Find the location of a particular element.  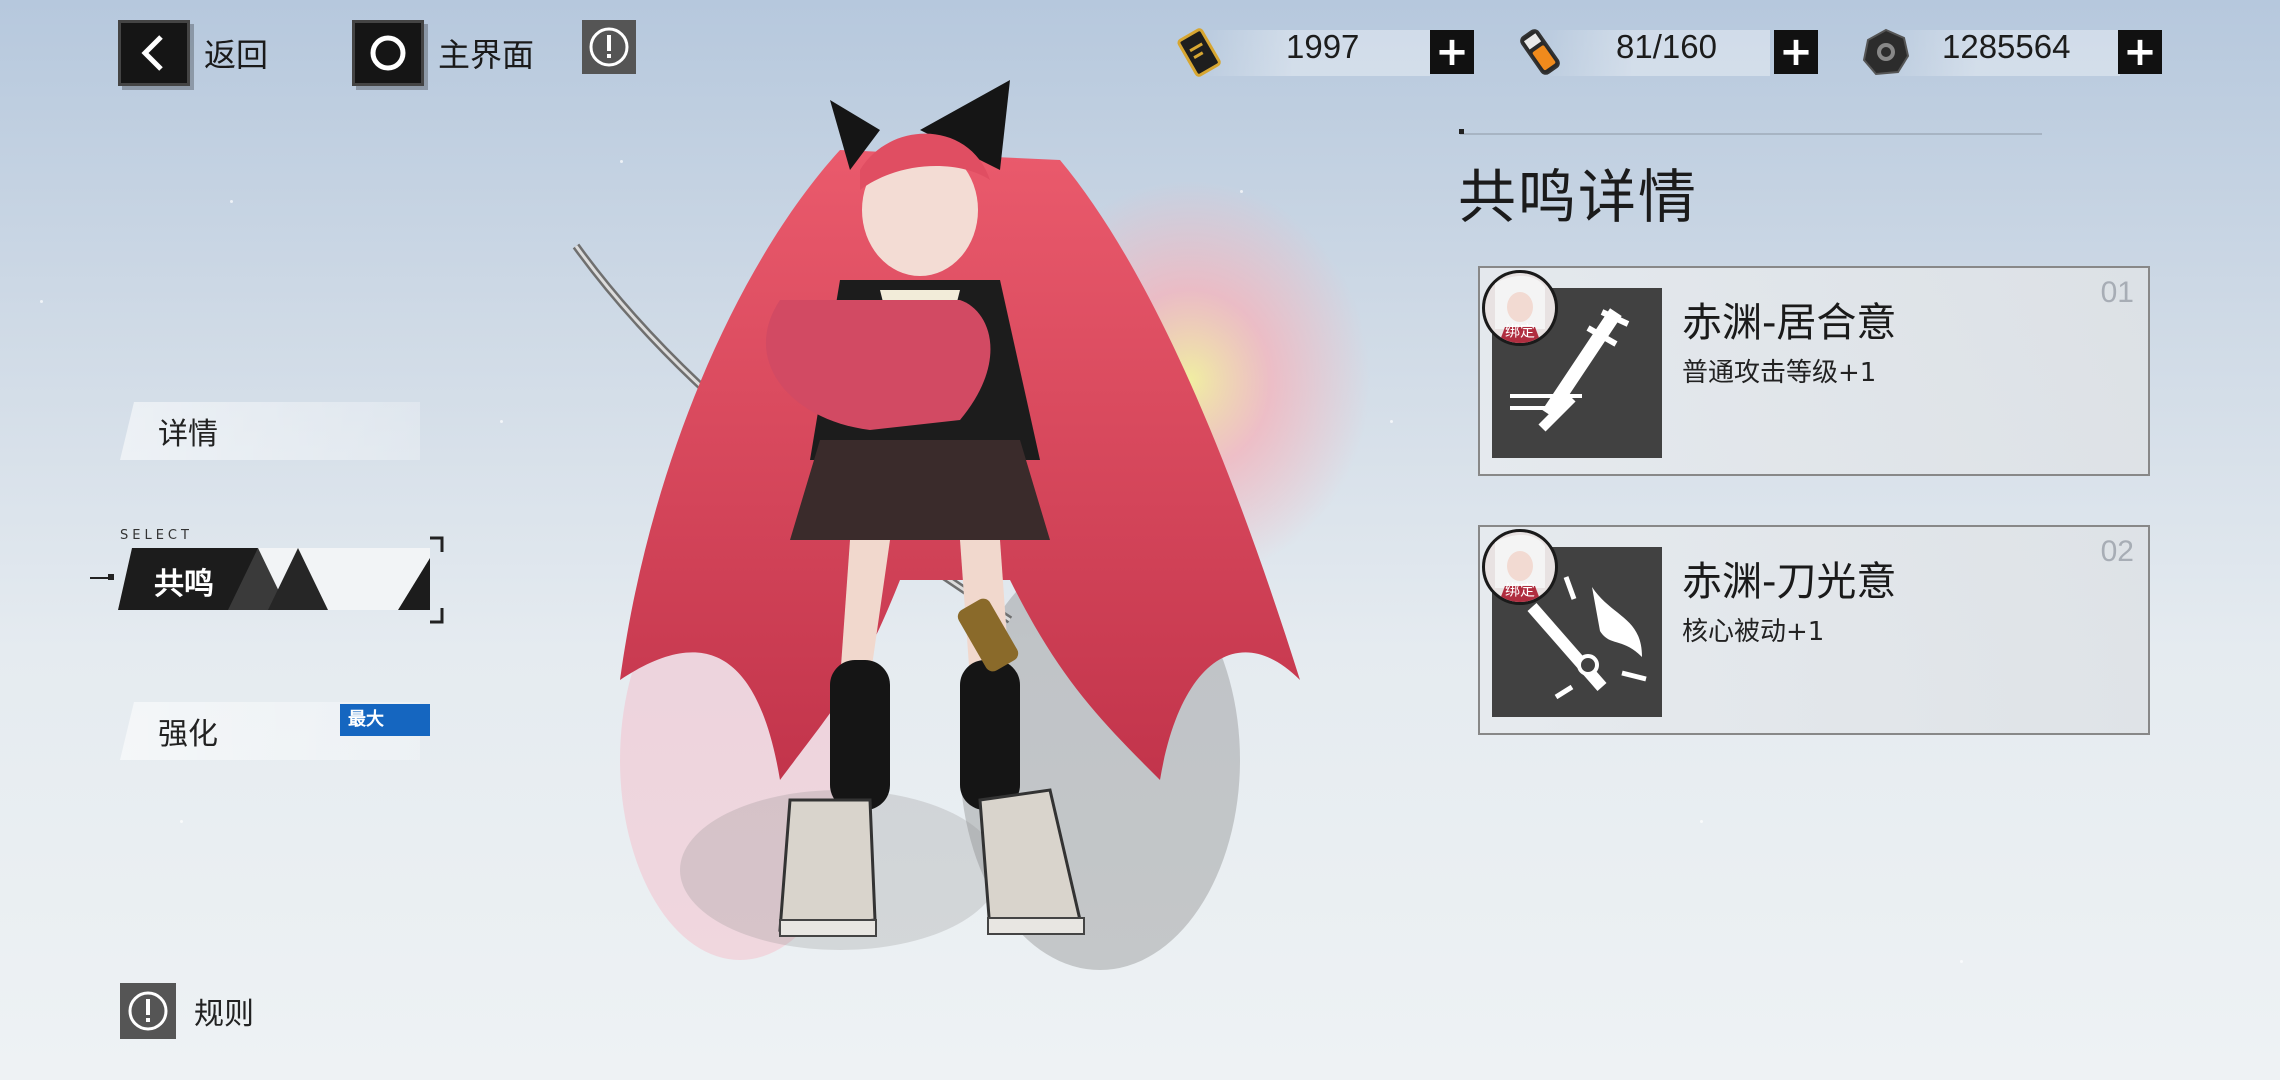

card-number: 02 is located at coordinates (2117, 551).